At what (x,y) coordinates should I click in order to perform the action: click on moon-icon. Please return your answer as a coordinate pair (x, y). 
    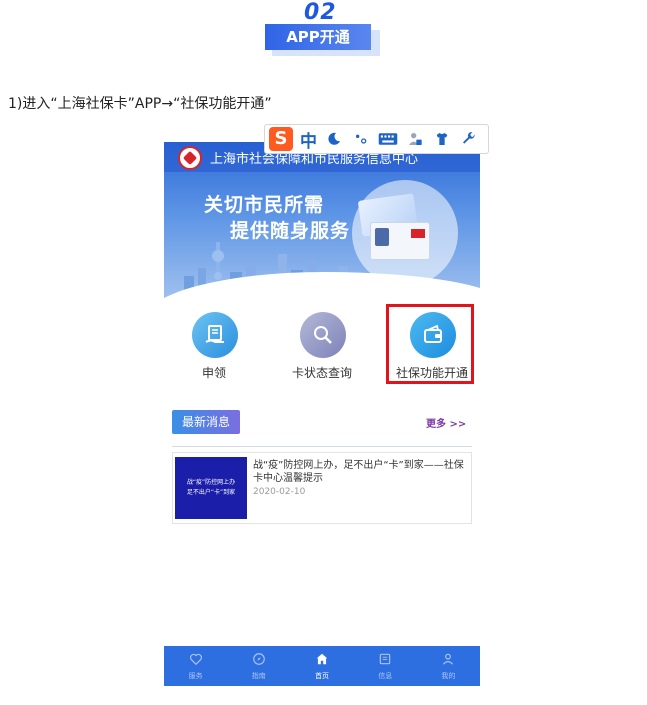
    Looking at the image, I should click on (334, 139).